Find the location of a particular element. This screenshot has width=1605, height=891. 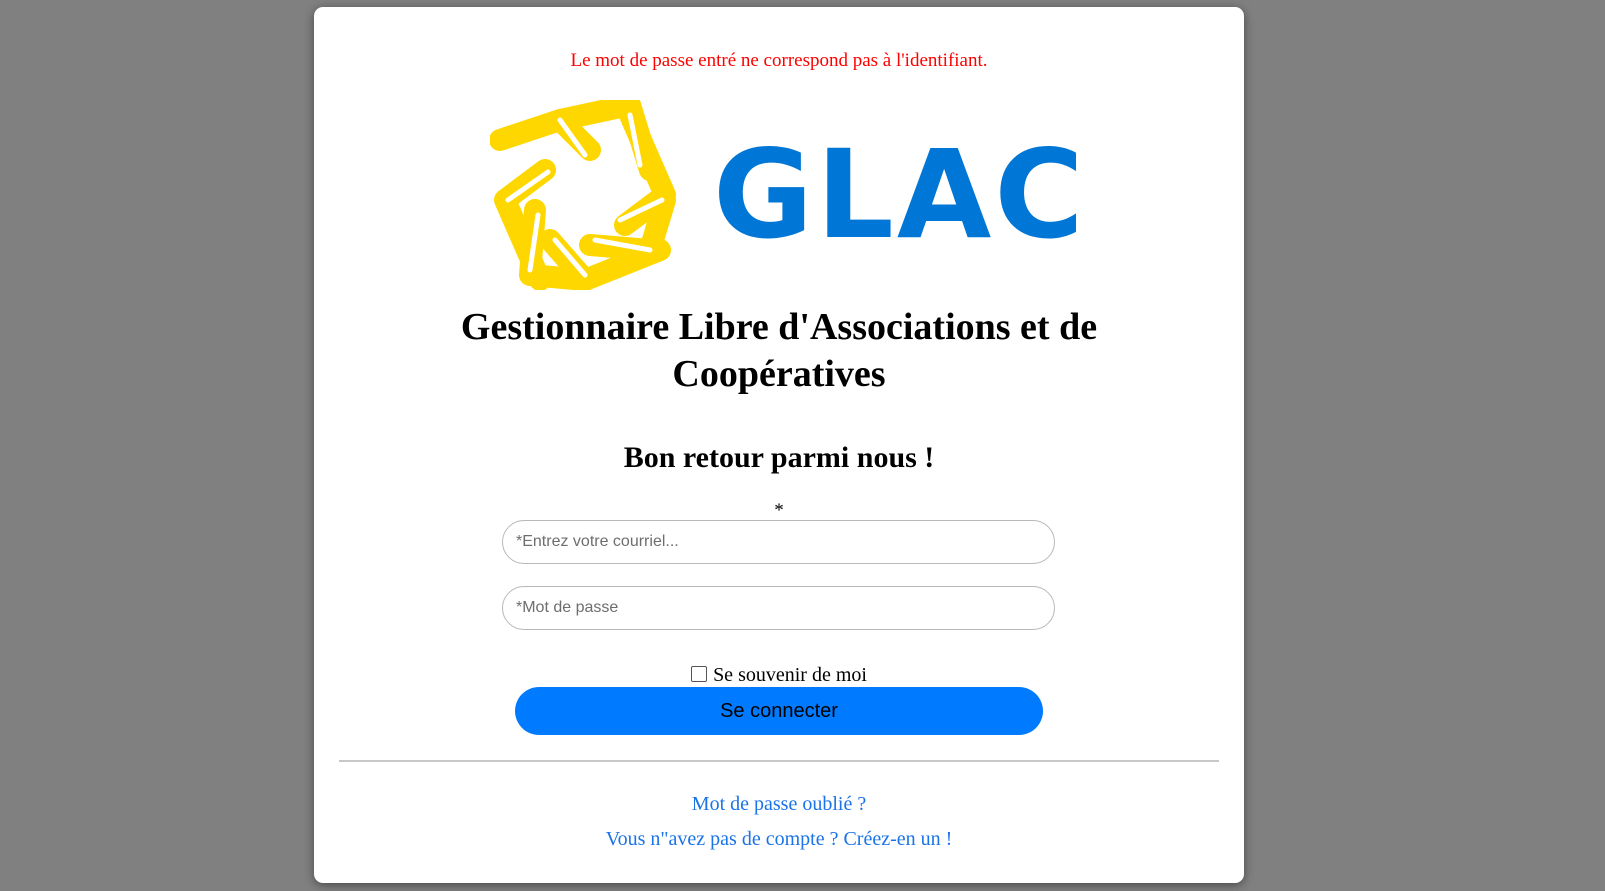

glac-logo: GLAC is located at coordinates (787, 195).